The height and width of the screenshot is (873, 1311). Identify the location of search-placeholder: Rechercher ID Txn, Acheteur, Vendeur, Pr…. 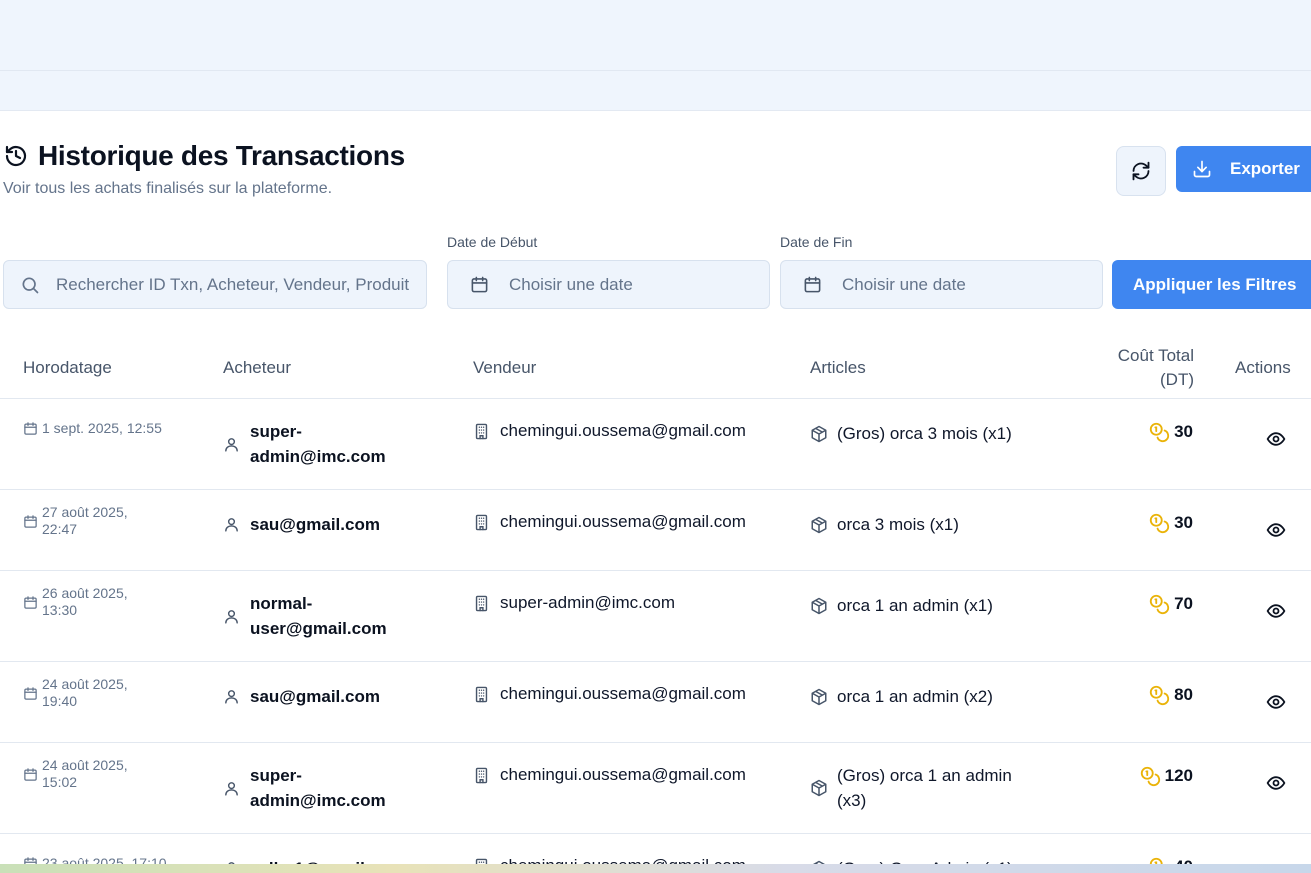
(233, 284).